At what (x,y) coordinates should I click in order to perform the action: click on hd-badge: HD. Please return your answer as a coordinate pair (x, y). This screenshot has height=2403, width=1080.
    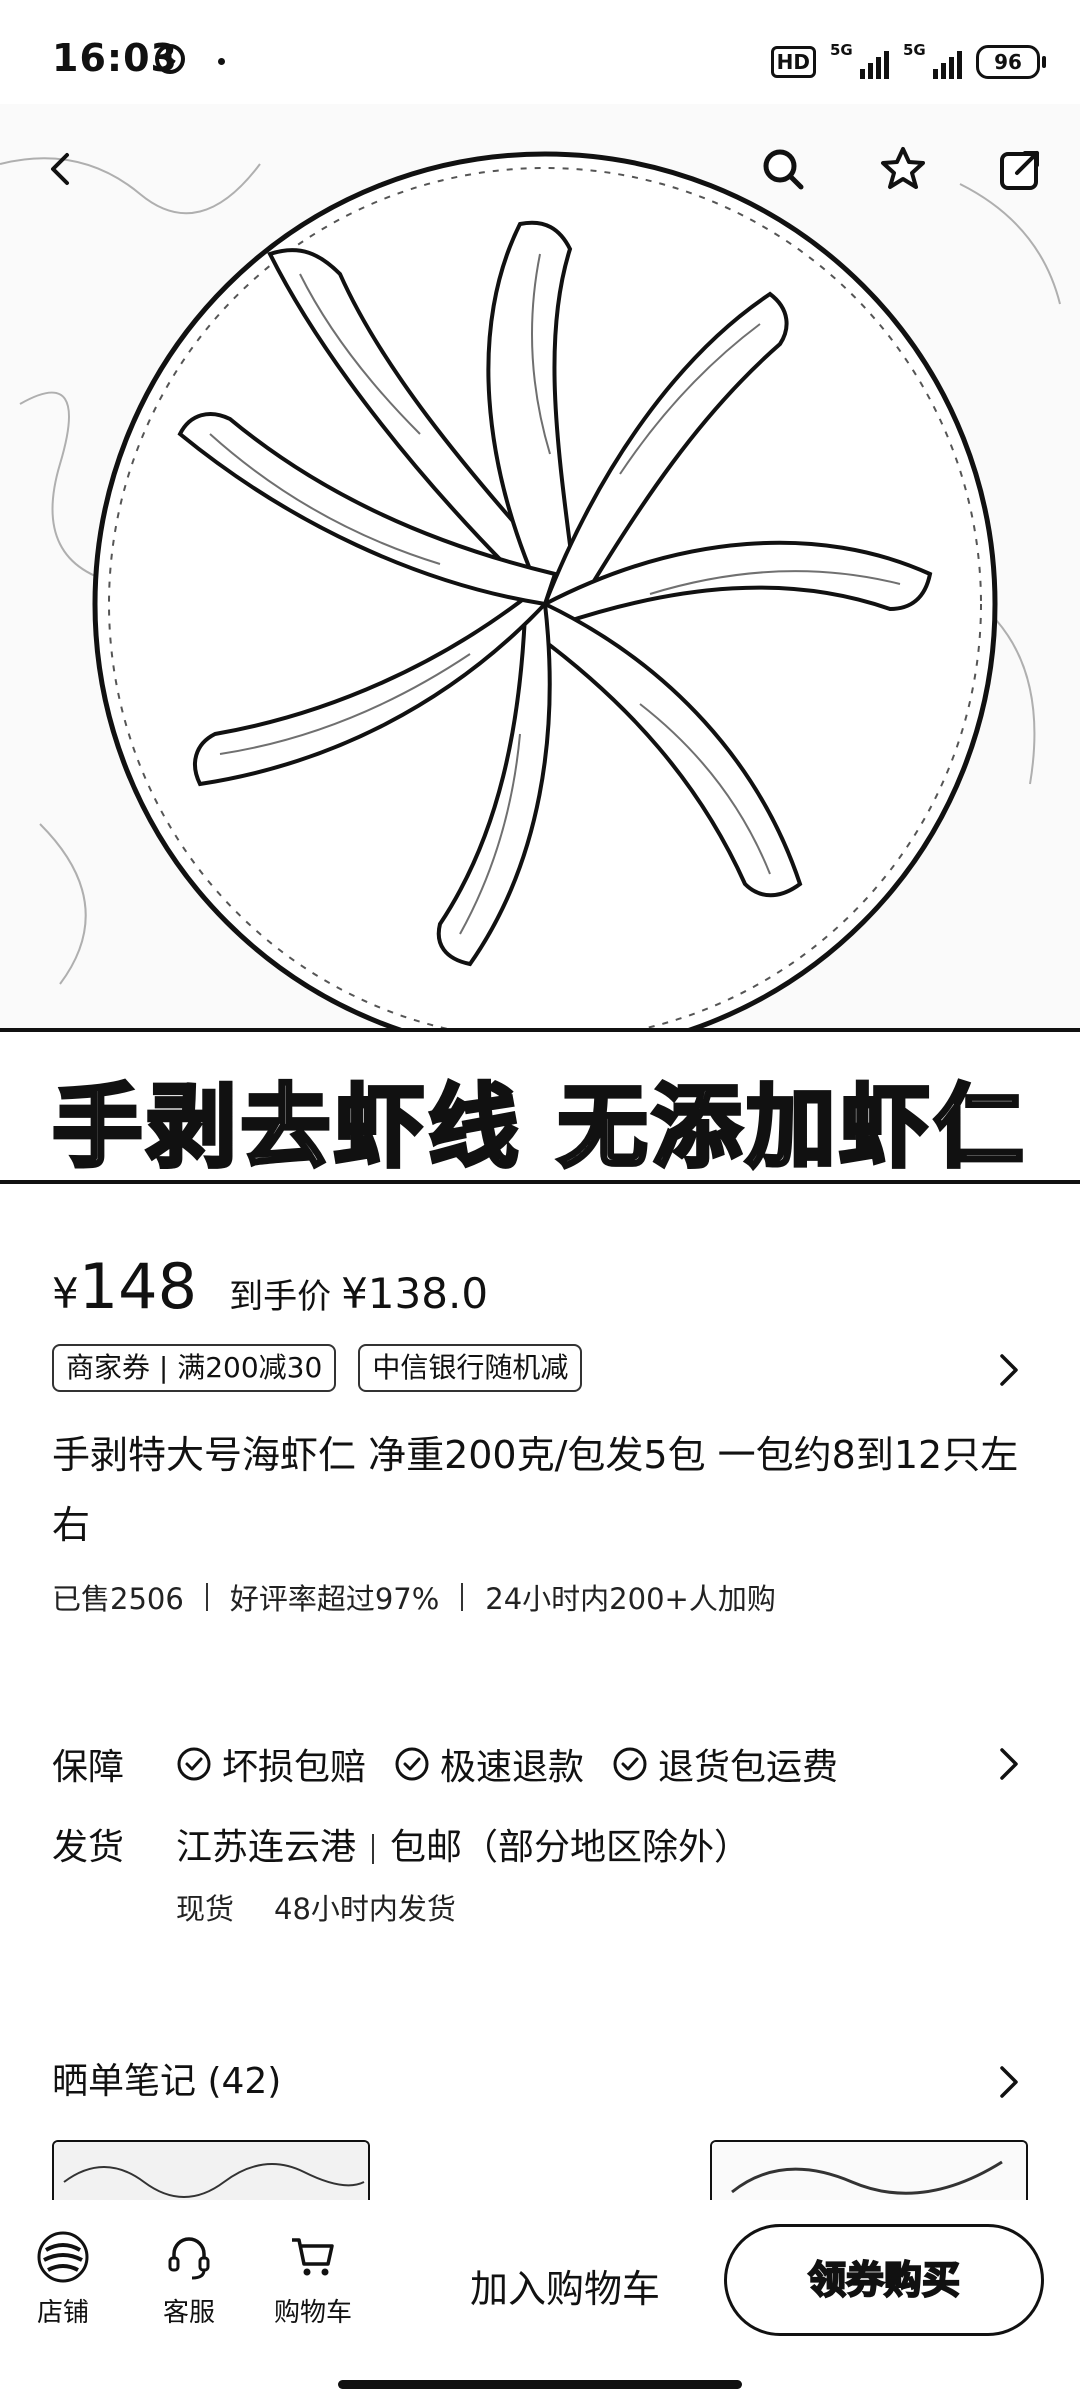
    Looking at the image, I should click on (793, 62).